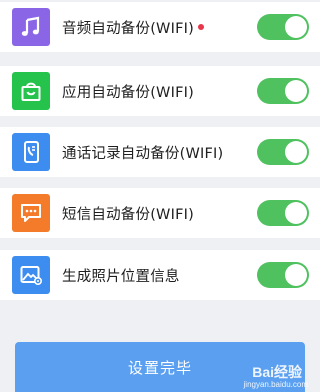  I want to click on sms-backup-toggle, so click(283, 213).